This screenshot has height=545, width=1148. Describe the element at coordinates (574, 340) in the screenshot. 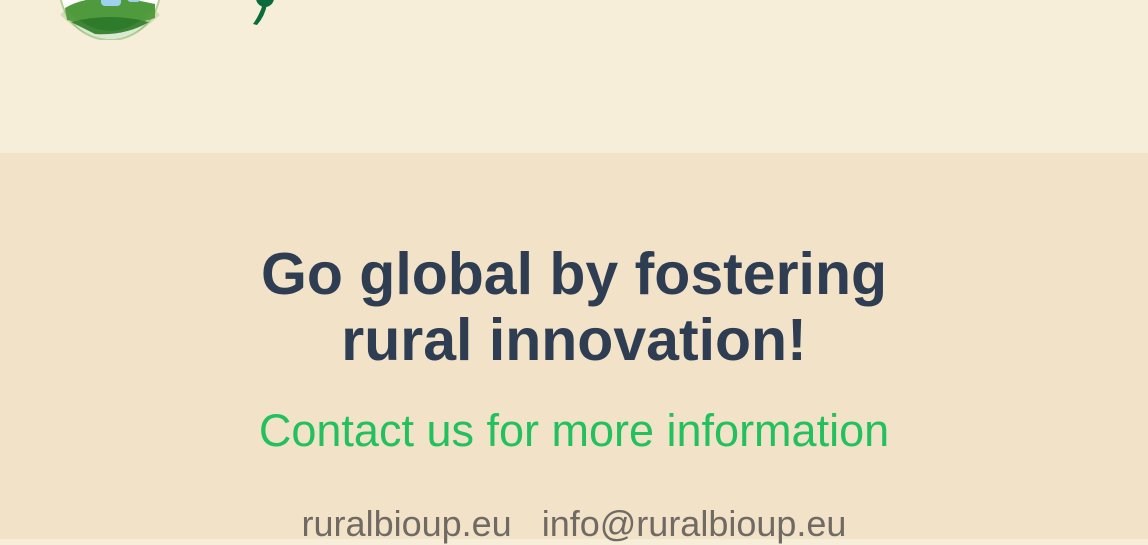

I see `headline-line-2: rural innovation!` at that location.